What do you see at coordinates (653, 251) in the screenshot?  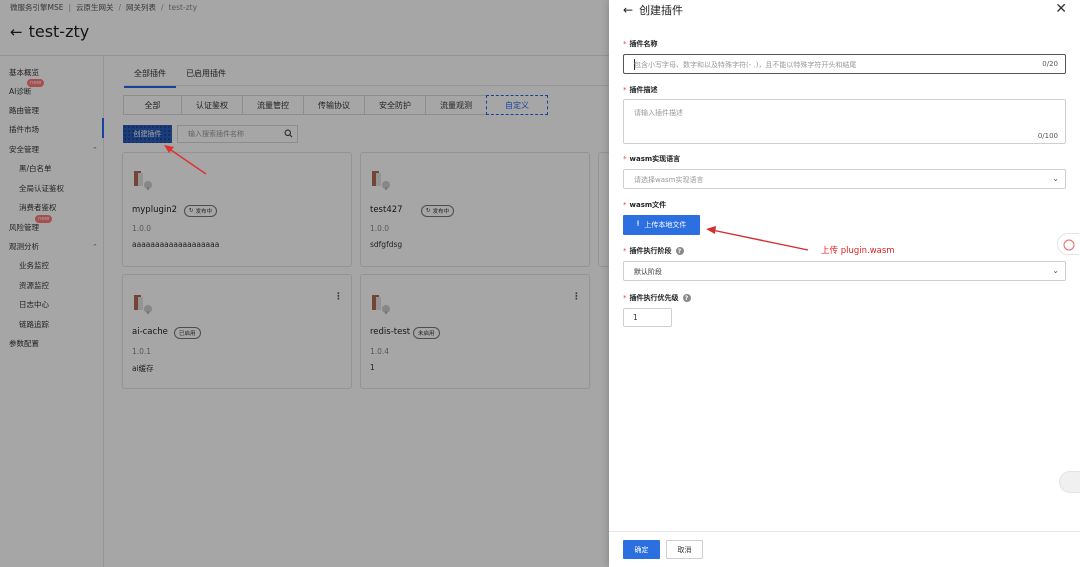 I see `field-label: * 插件执行阶段?` at bounding box center [653, 251].